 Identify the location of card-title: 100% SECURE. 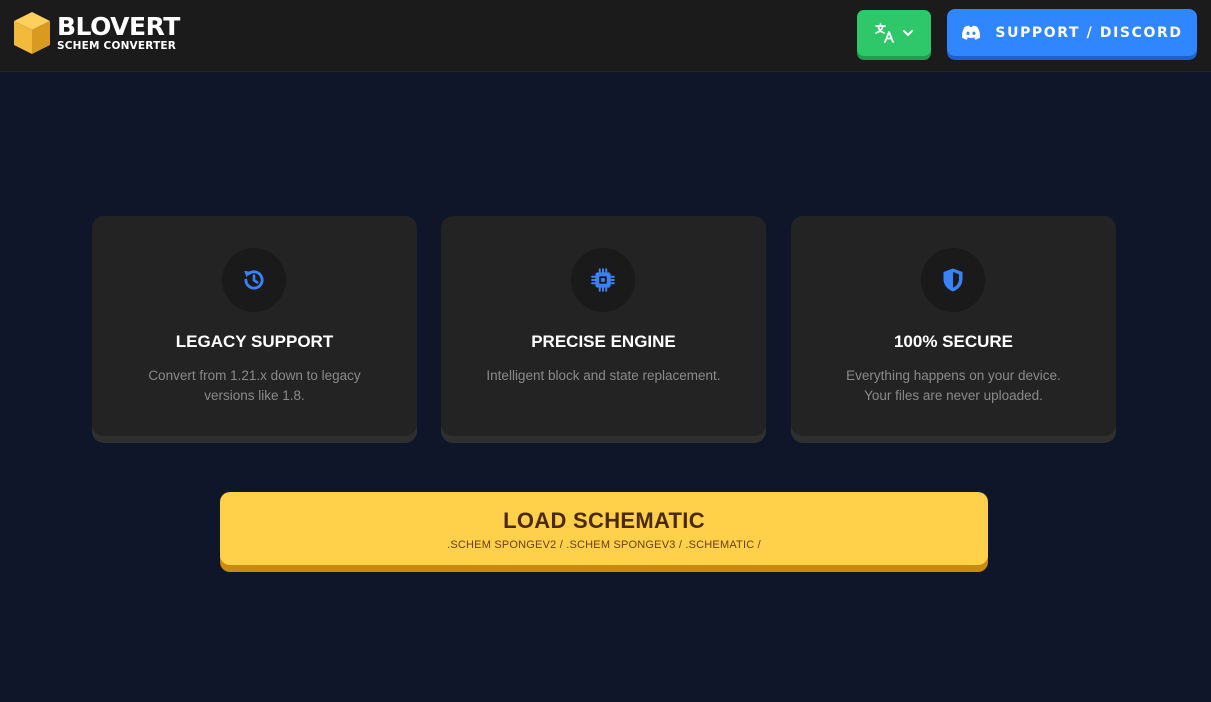
(953, 341).